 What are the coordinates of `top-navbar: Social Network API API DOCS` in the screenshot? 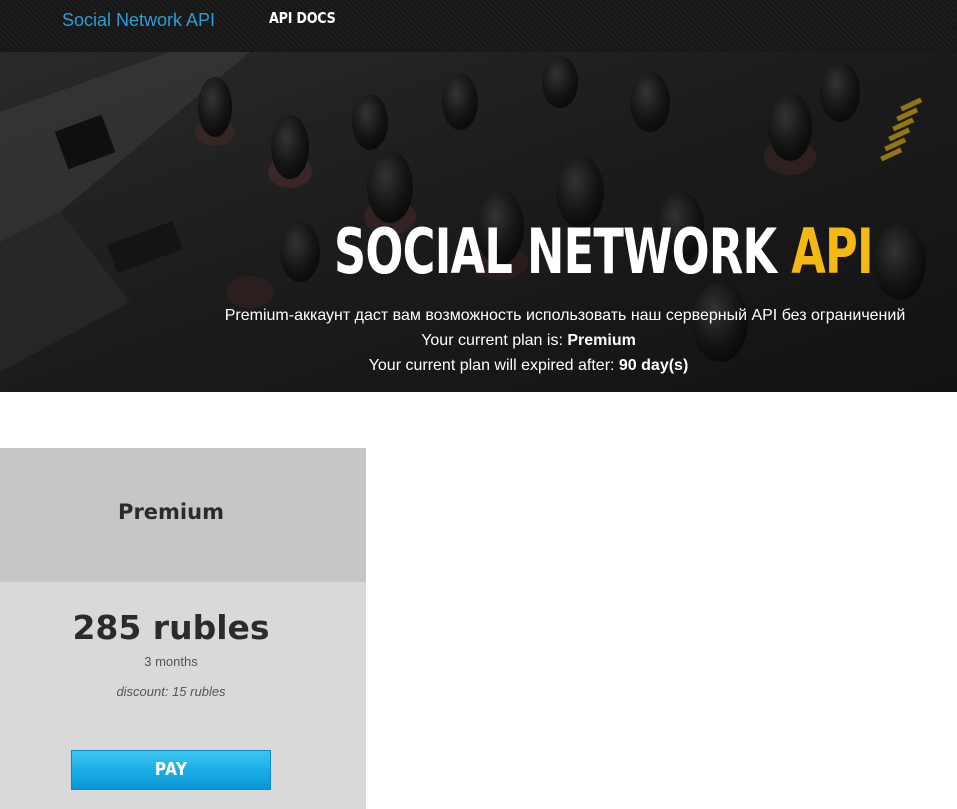 It's located at (478, 26).